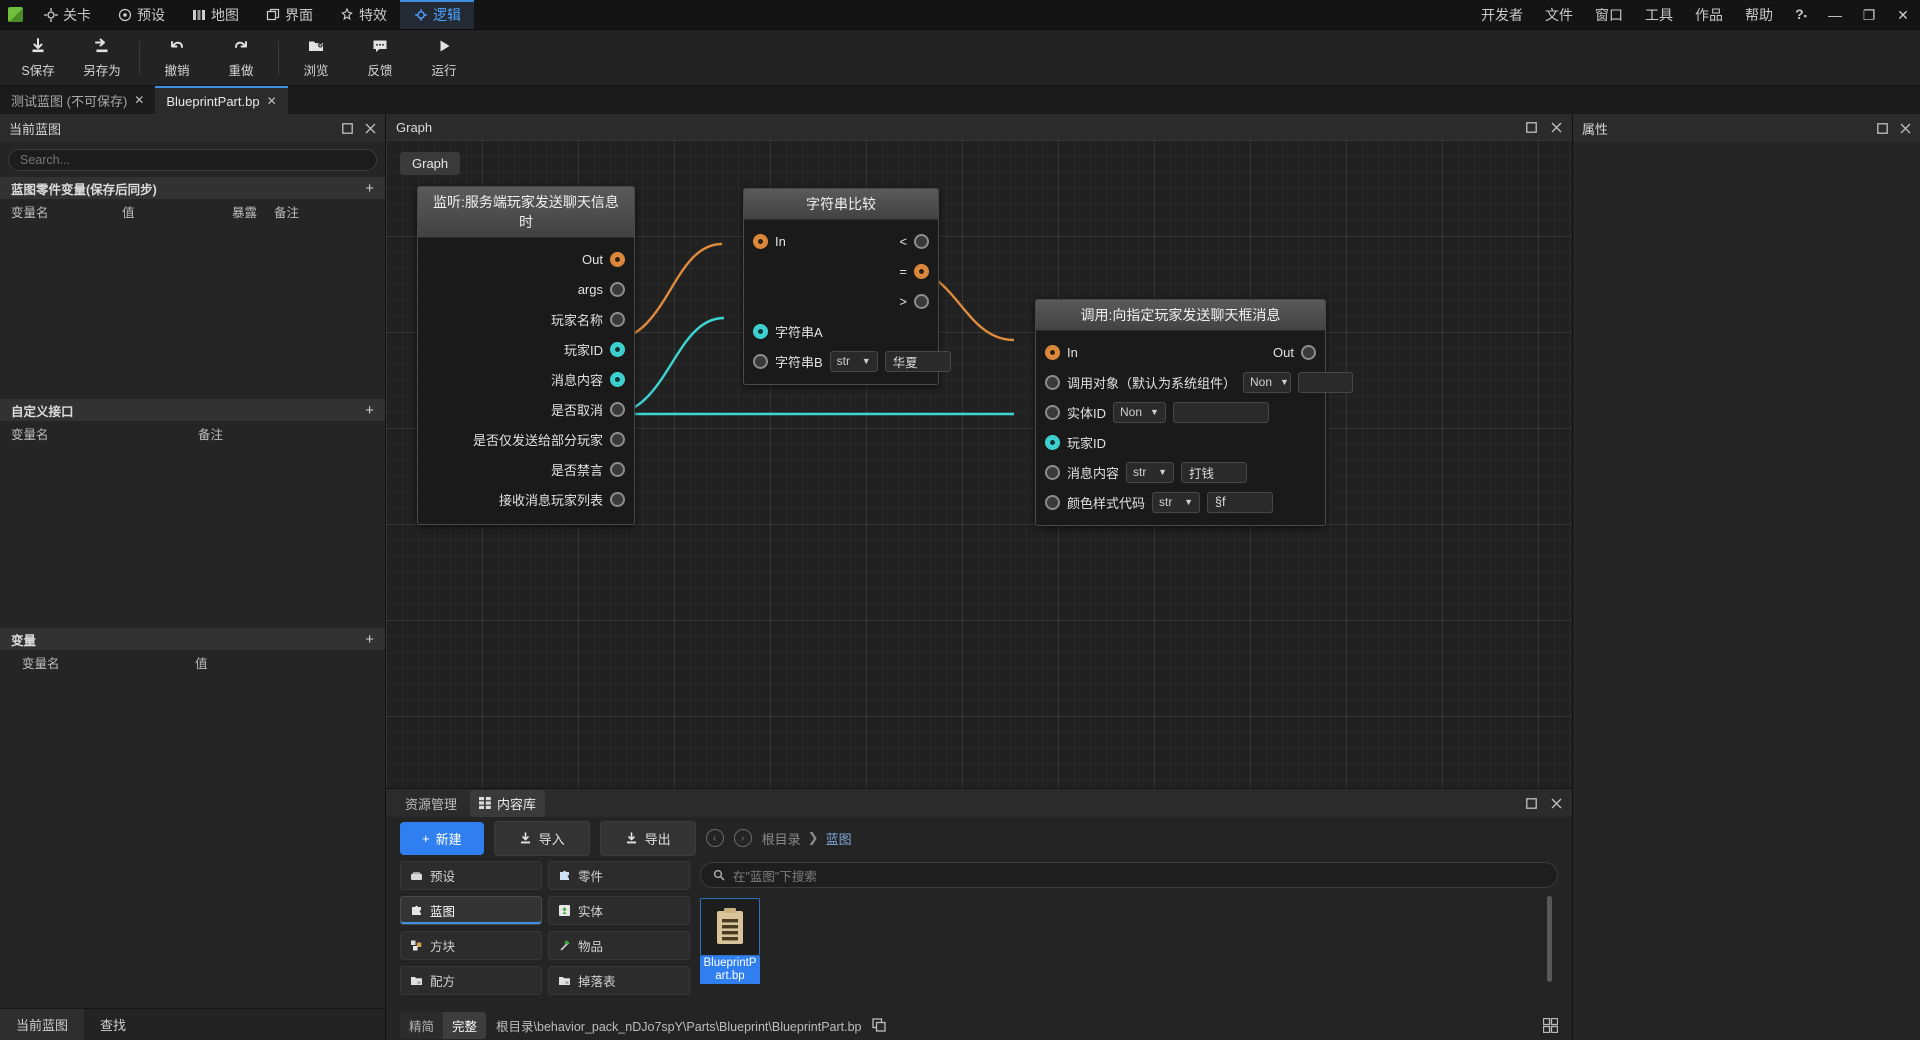 The height and width of the screenshot is (1040, 1920). What do you see at coordinates (1052, 382) in the screenshot?
I see `pin-data-call-target` at bounding box center [1052, 382].